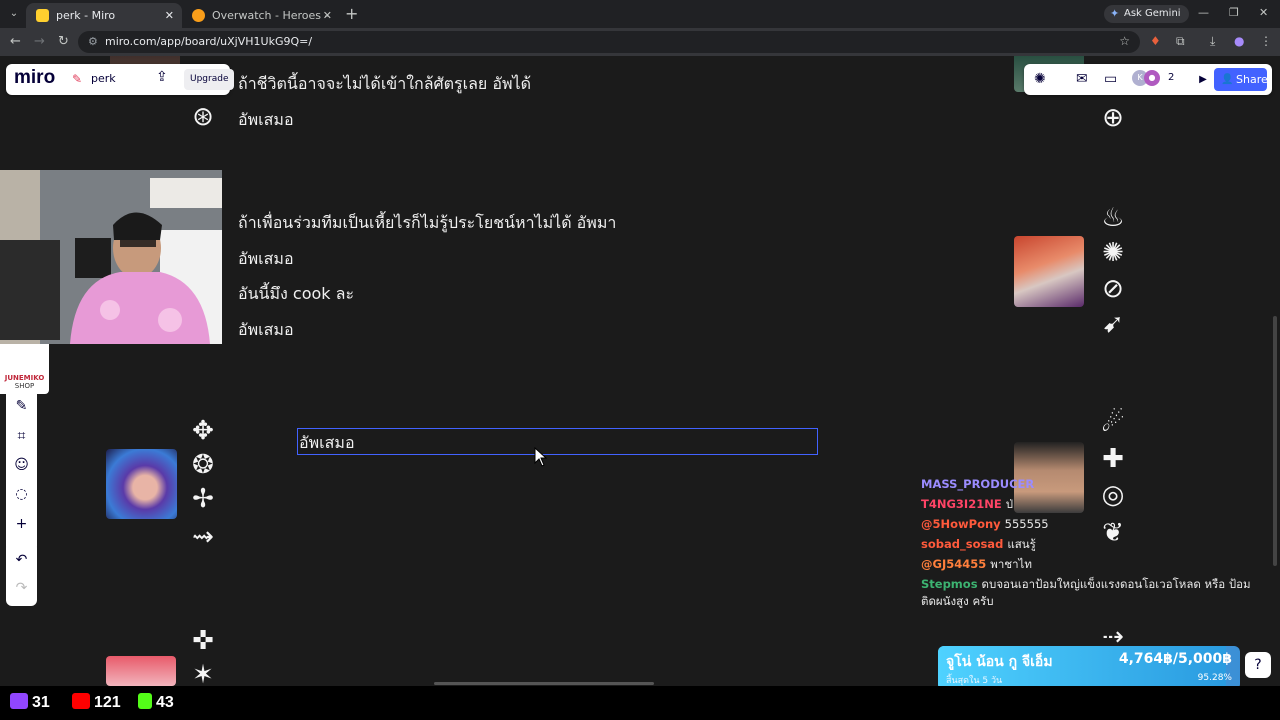 The image size is (1280, 720). Describe the element at coordinates (81, 701) in the screenshot. I see `youtube-icon` at that location.